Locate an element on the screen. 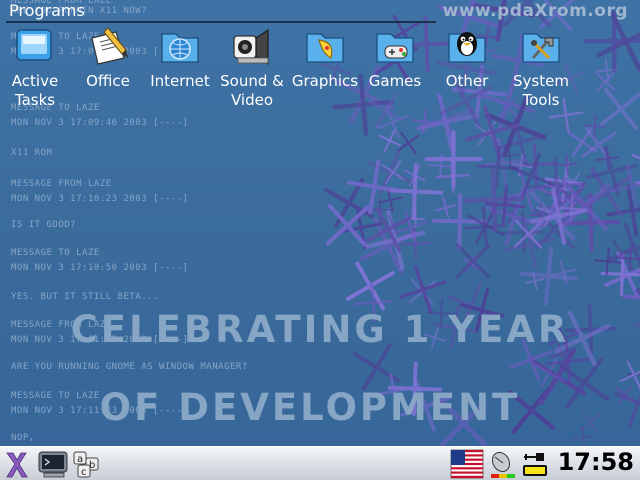 The height and width of the screenshot is (480, 640). sound-video-icon is located at coordinates (251, 47).